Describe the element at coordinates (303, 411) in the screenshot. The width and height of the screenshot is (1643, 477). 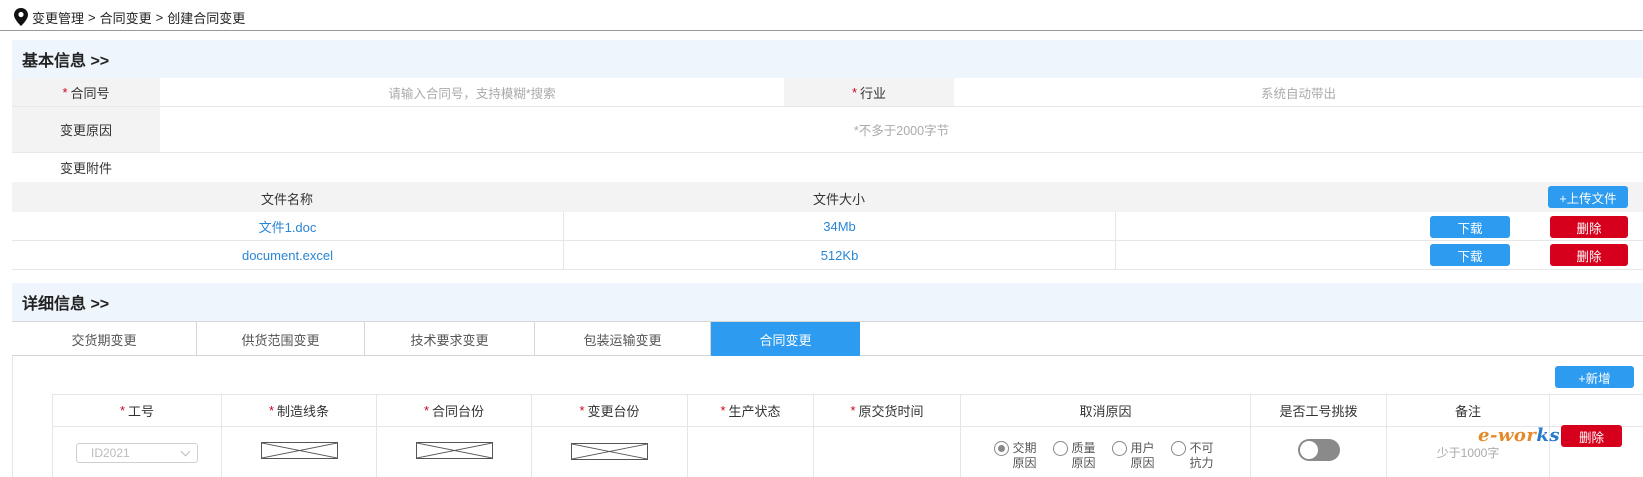
I see `column-header-text: 制造线条` at that location.